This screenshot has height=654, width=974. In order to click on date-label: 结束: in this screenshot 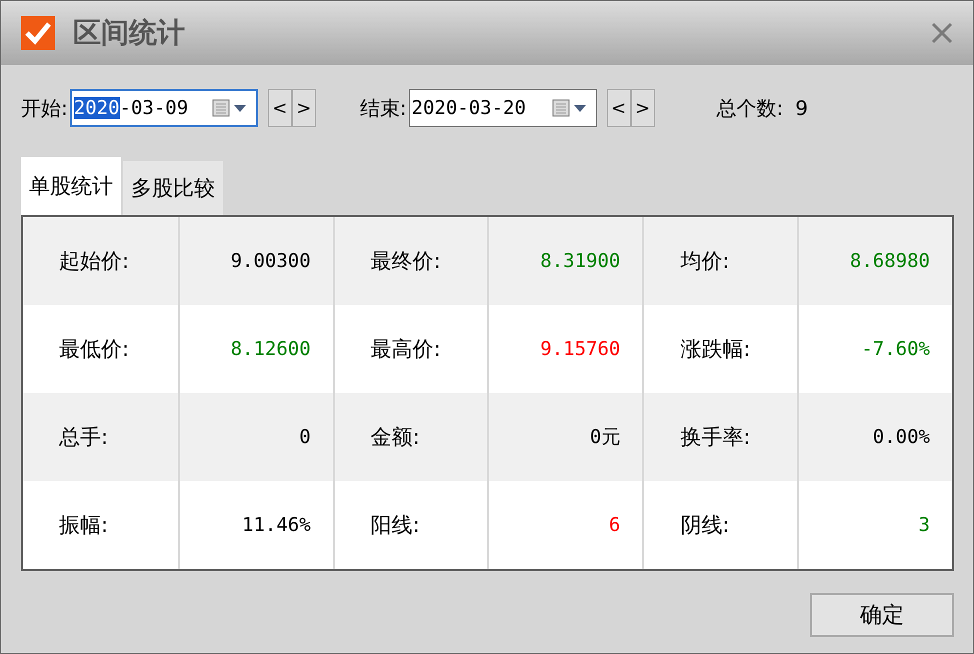, I will do `click(383, 108)`.